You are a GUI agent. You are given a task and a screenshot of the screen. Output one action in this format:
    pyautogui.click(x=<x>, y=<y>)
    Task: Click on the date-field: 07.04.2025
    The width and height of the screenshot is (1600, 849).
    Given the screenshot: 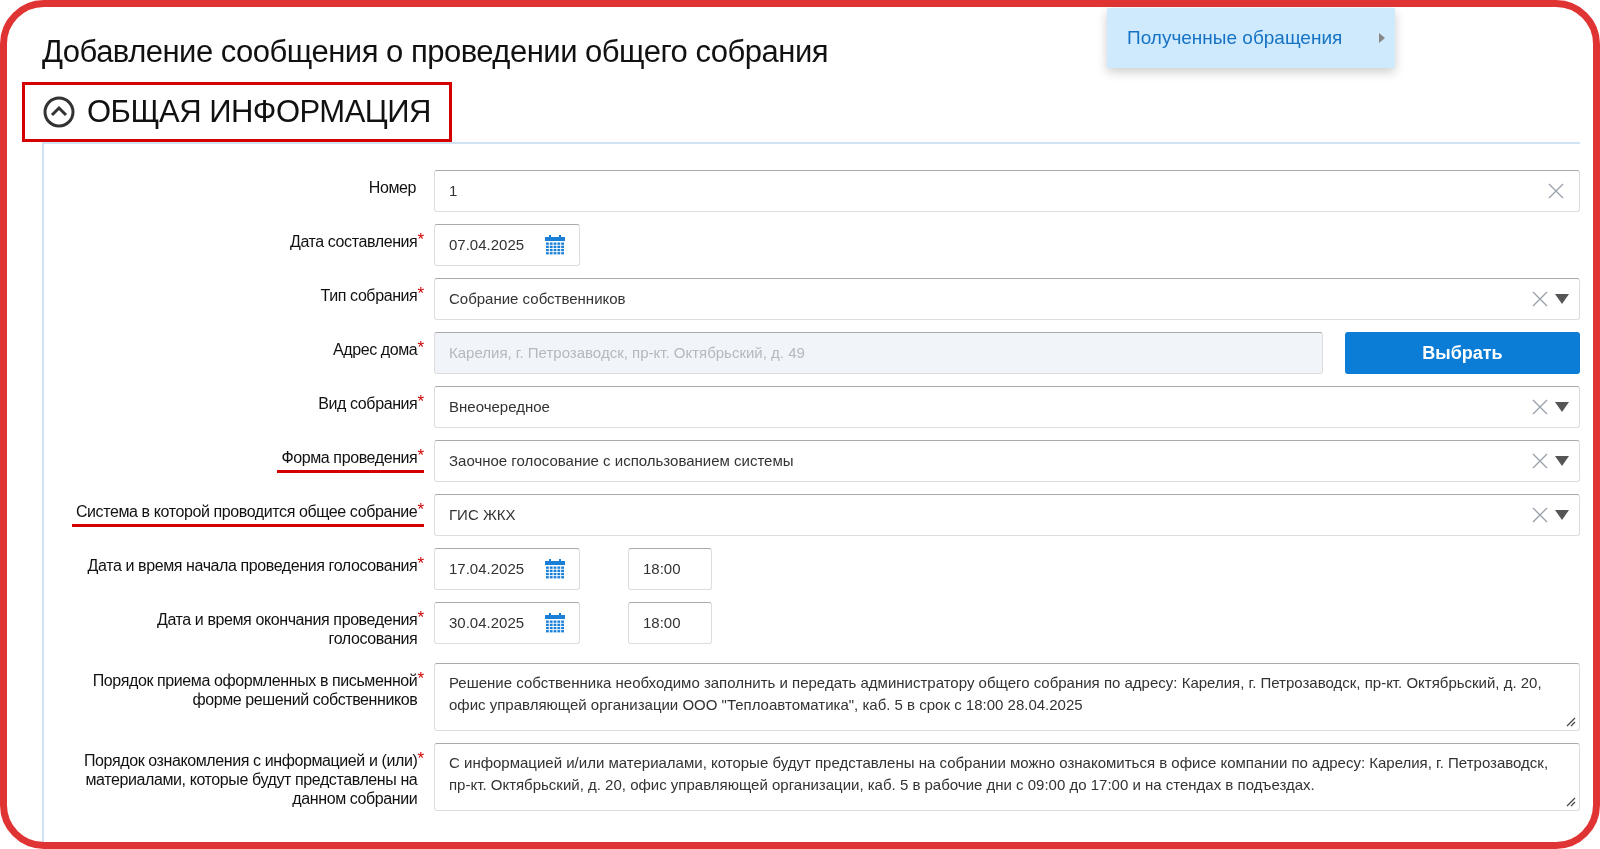 What is the action you would take?
    pyautogui.click(x=507, y=245)
    